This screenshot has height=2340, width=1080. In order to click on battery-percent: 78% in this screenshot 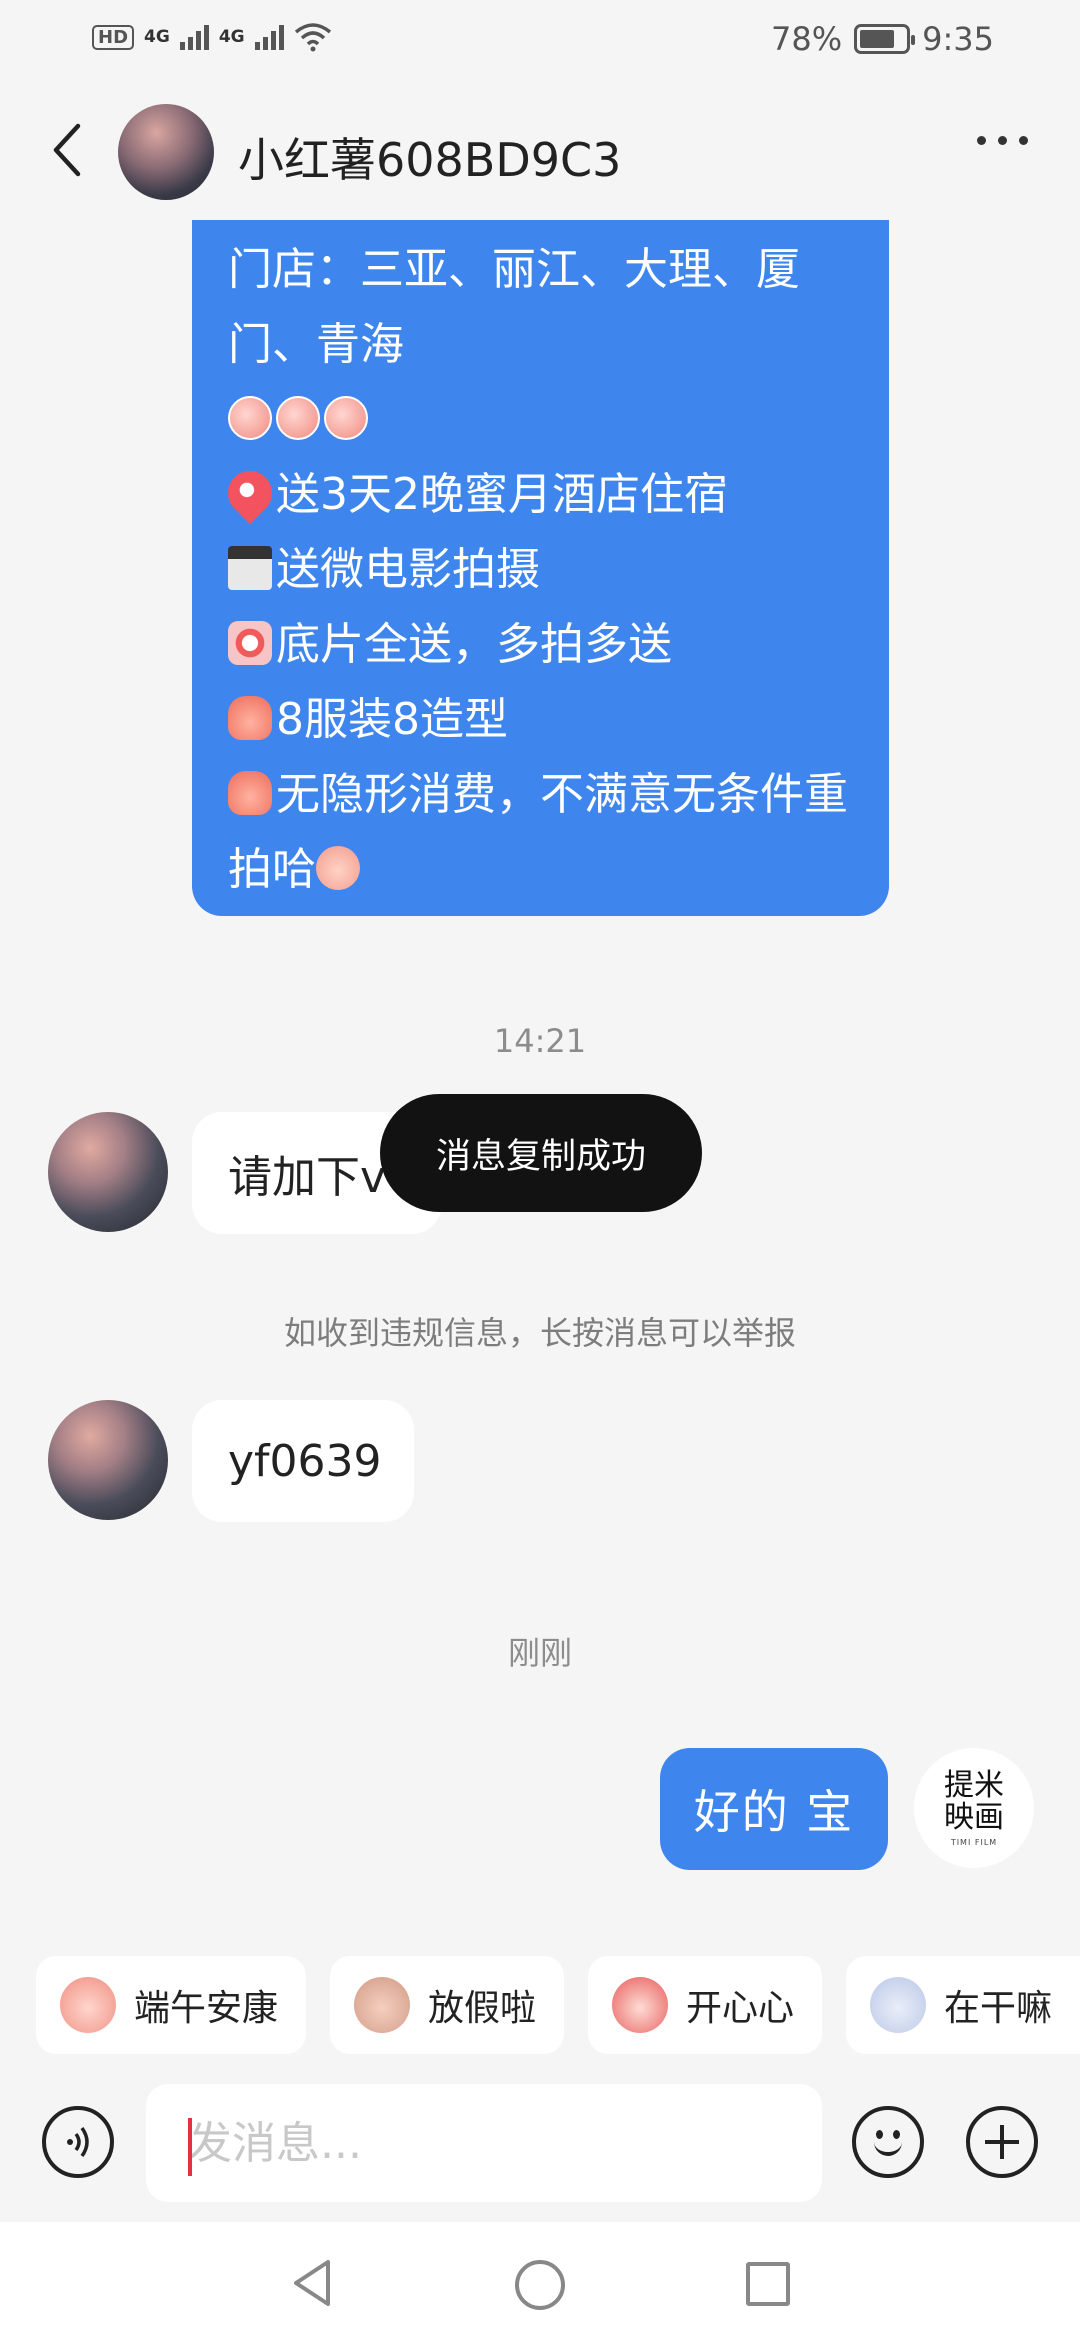, I will do `click(807, 39)`.